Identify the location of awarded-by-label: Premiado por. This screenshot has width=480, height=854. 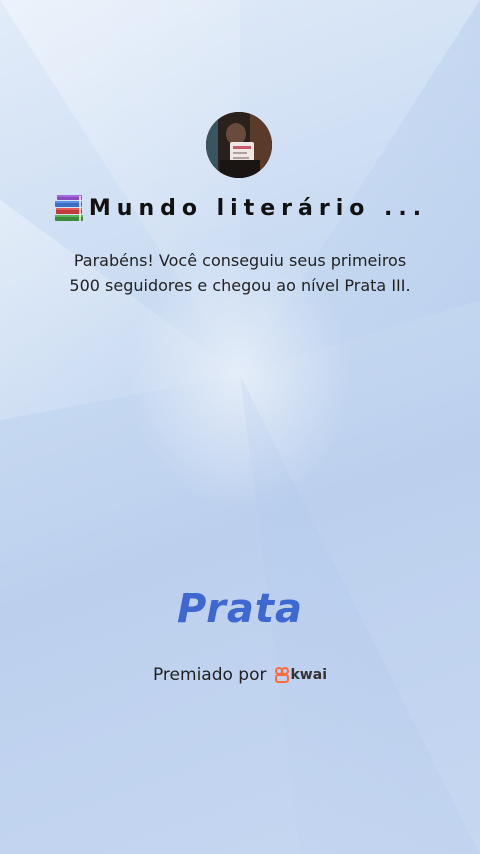
(209, 675).